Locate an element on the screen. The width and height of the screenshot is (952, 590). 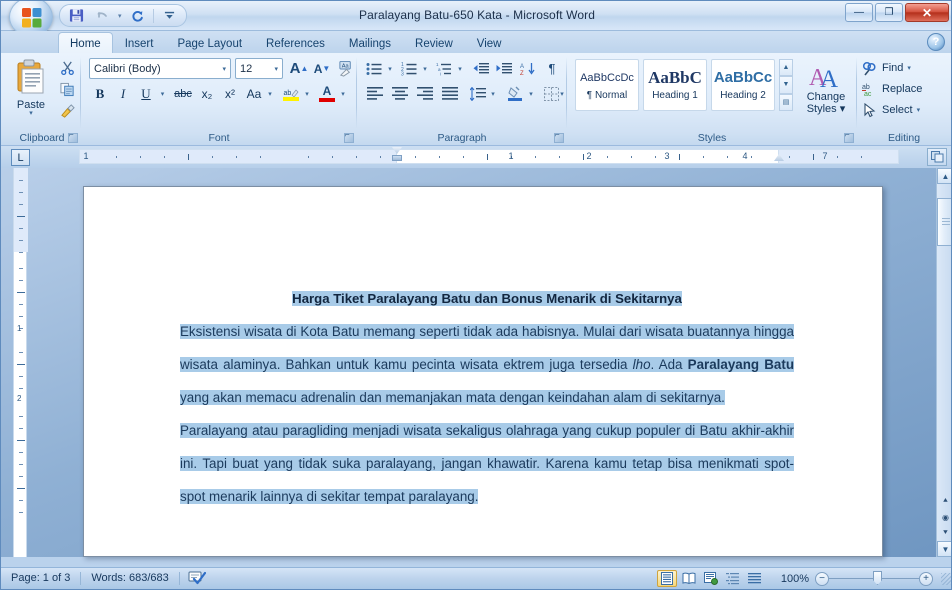
show-formatting-marks-icon: ¶ is located at coordinates (552, 68).